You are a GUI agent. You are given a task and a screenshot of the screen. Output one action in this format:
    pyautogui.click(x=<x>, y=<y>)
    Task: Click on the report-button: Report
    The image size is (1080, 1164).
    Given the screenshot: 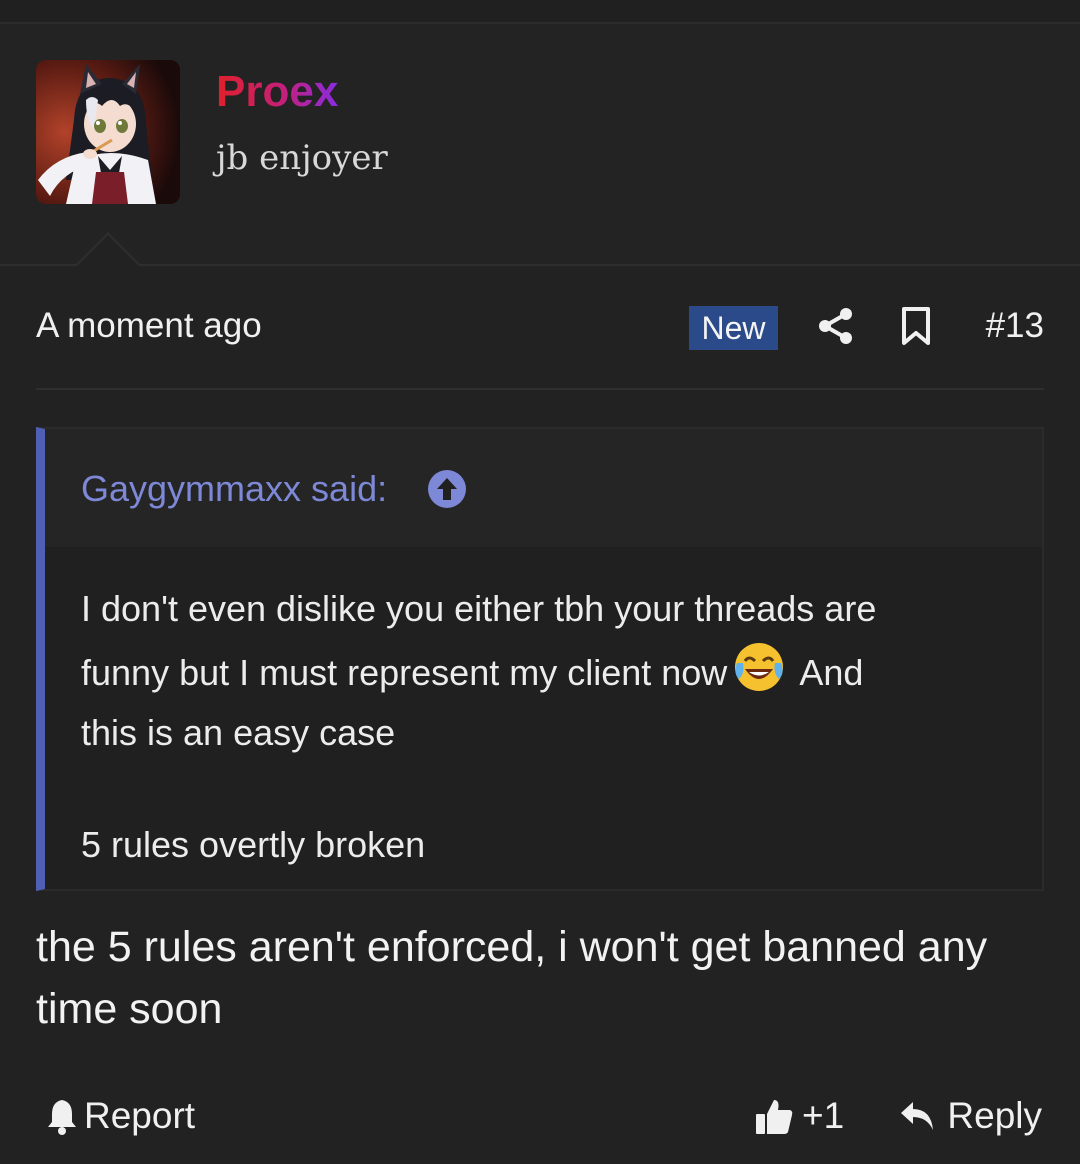 What is the action you would take?
    pyautogui.click(x=120, y=1116)
    